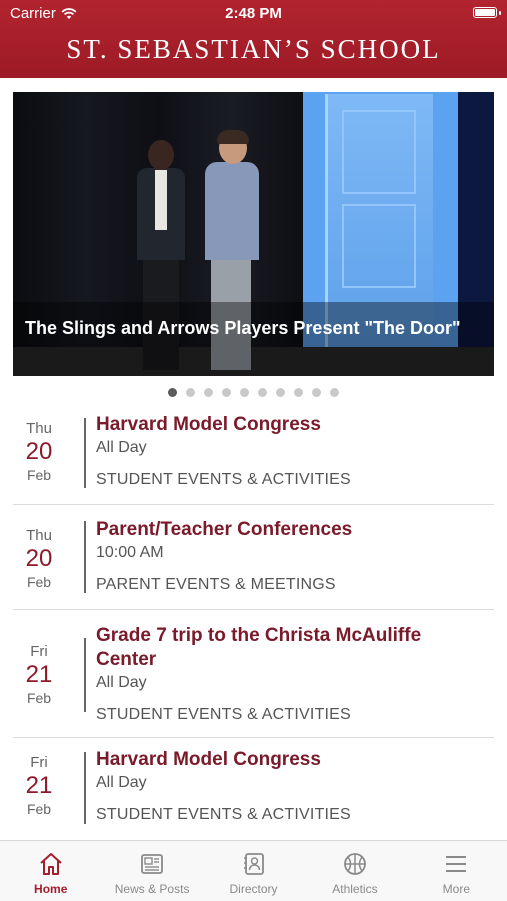  I want to click on tab-news-posts: News & Posts, so click(151, 871).